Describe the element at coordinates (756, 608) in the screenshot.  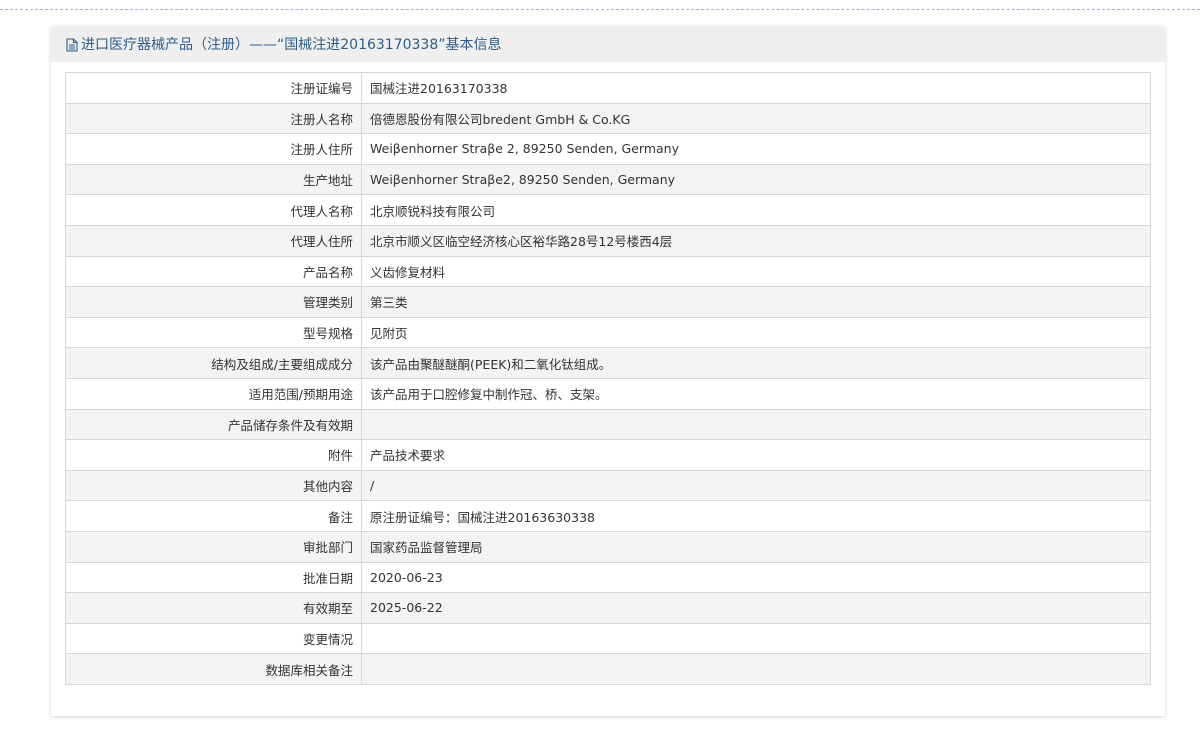
I see `field-value: 2025-06-22` at that location.